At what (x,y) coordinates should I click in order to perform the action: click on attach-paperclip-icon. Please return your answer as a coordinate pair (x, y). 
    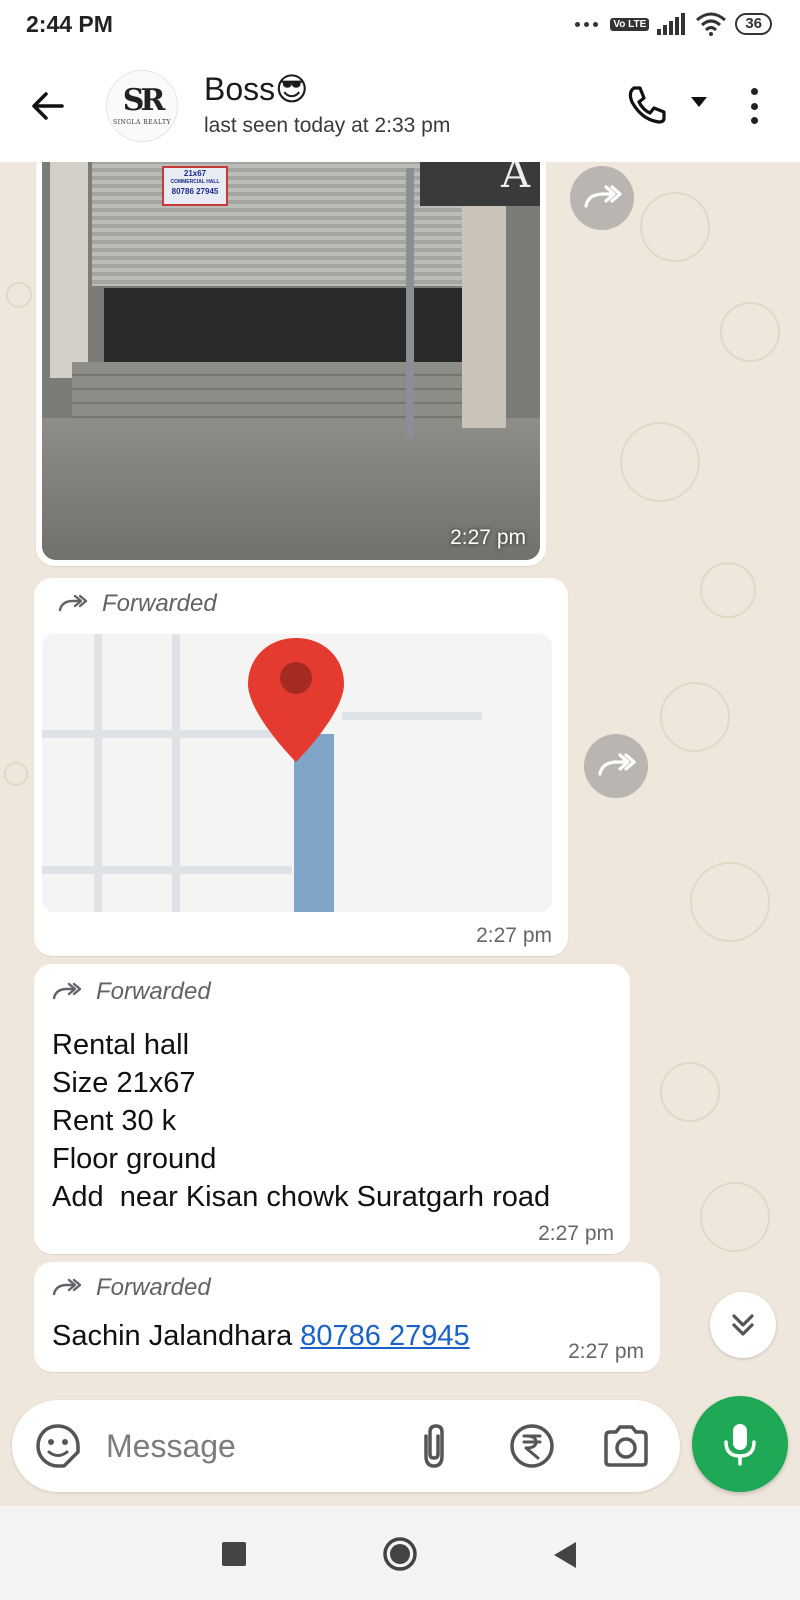
    Looking at the image, I should click on (434, 1446).